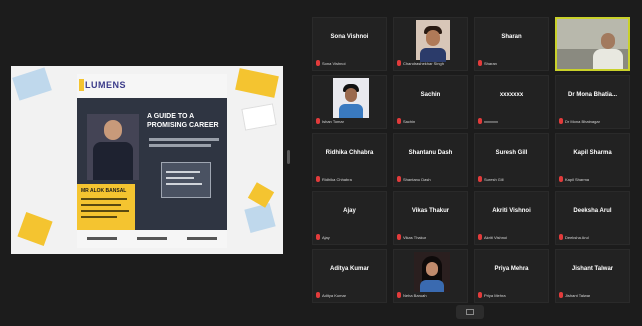 The height and width of the screenshot is (326, 642). I want to click on participant-name-tag: Vikas Thakur, so click(411, 237).